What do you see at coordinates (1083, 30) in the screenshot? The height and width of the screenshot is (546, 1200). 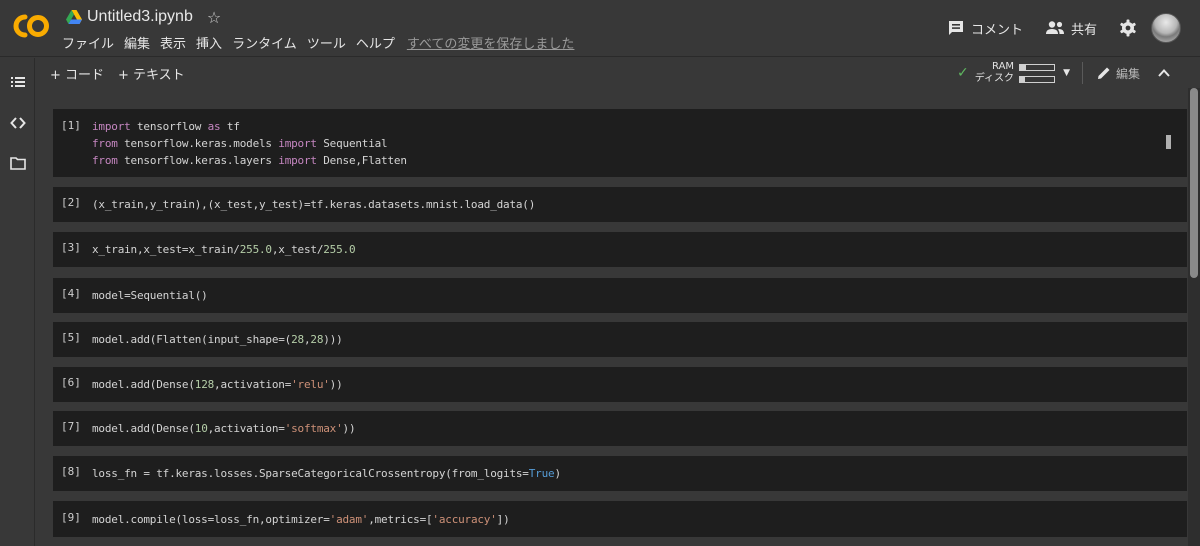 I see `share-label: 共有` at bounding box center [1083, 30].